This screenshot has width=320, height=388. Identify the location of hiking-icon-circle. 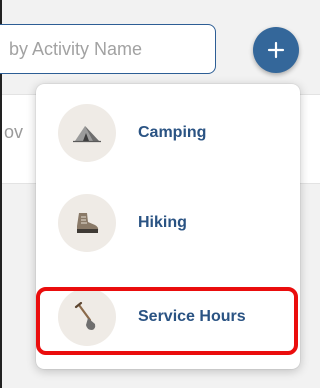
(87, 223).